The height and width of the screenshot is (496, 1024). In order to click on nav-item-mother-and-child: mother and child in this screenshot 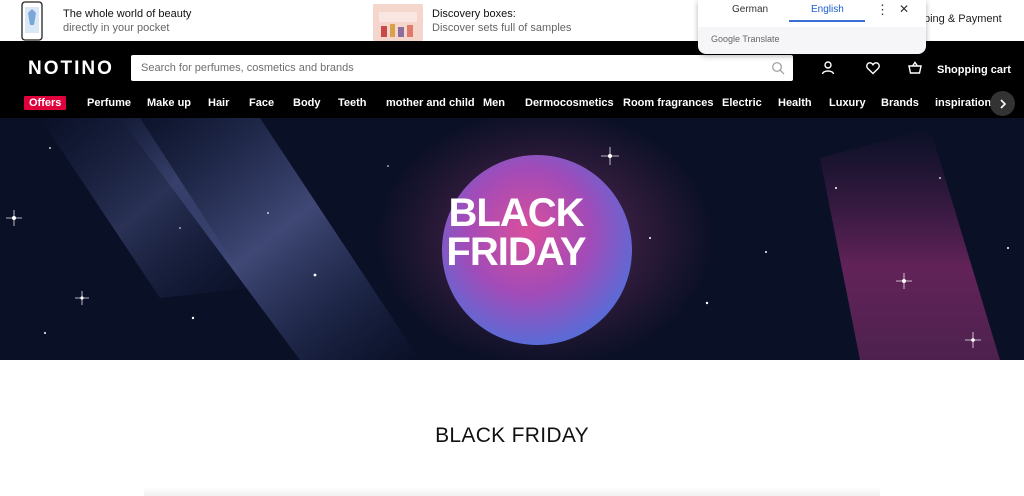, I will do `click(430, 103)`.